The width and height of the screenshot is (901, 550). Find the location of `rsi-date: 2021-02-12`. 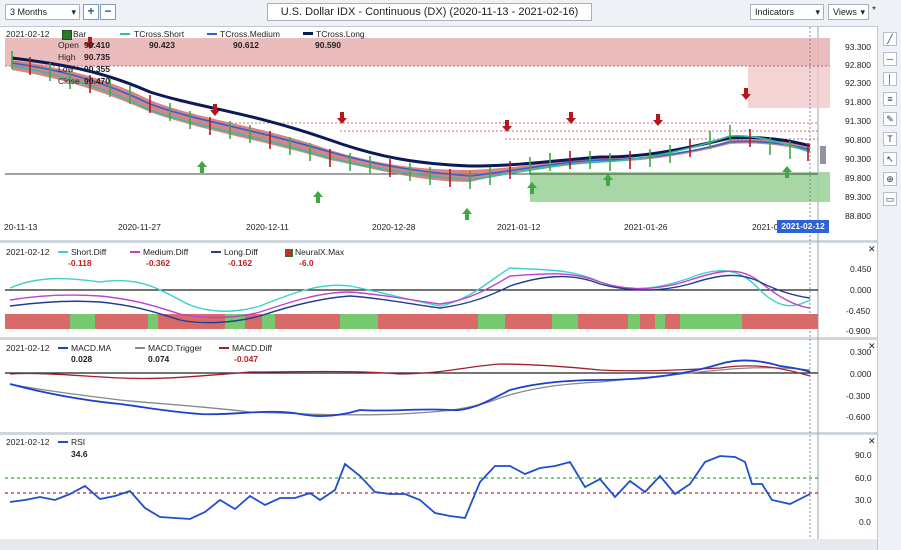

rsi-date: 2021-02-12 is located at coordinates (28, 442).